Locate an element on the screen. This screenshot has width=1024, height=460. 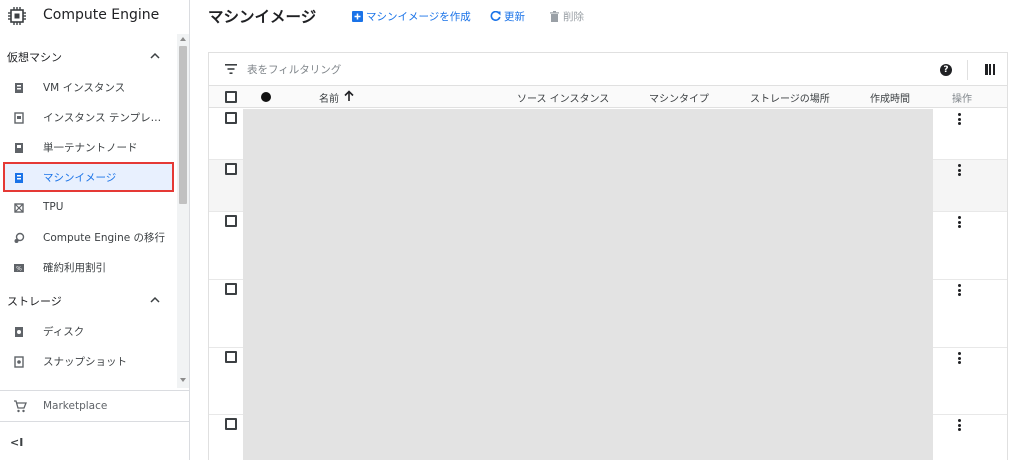
chip-icon is located at coordinates (17, 16).